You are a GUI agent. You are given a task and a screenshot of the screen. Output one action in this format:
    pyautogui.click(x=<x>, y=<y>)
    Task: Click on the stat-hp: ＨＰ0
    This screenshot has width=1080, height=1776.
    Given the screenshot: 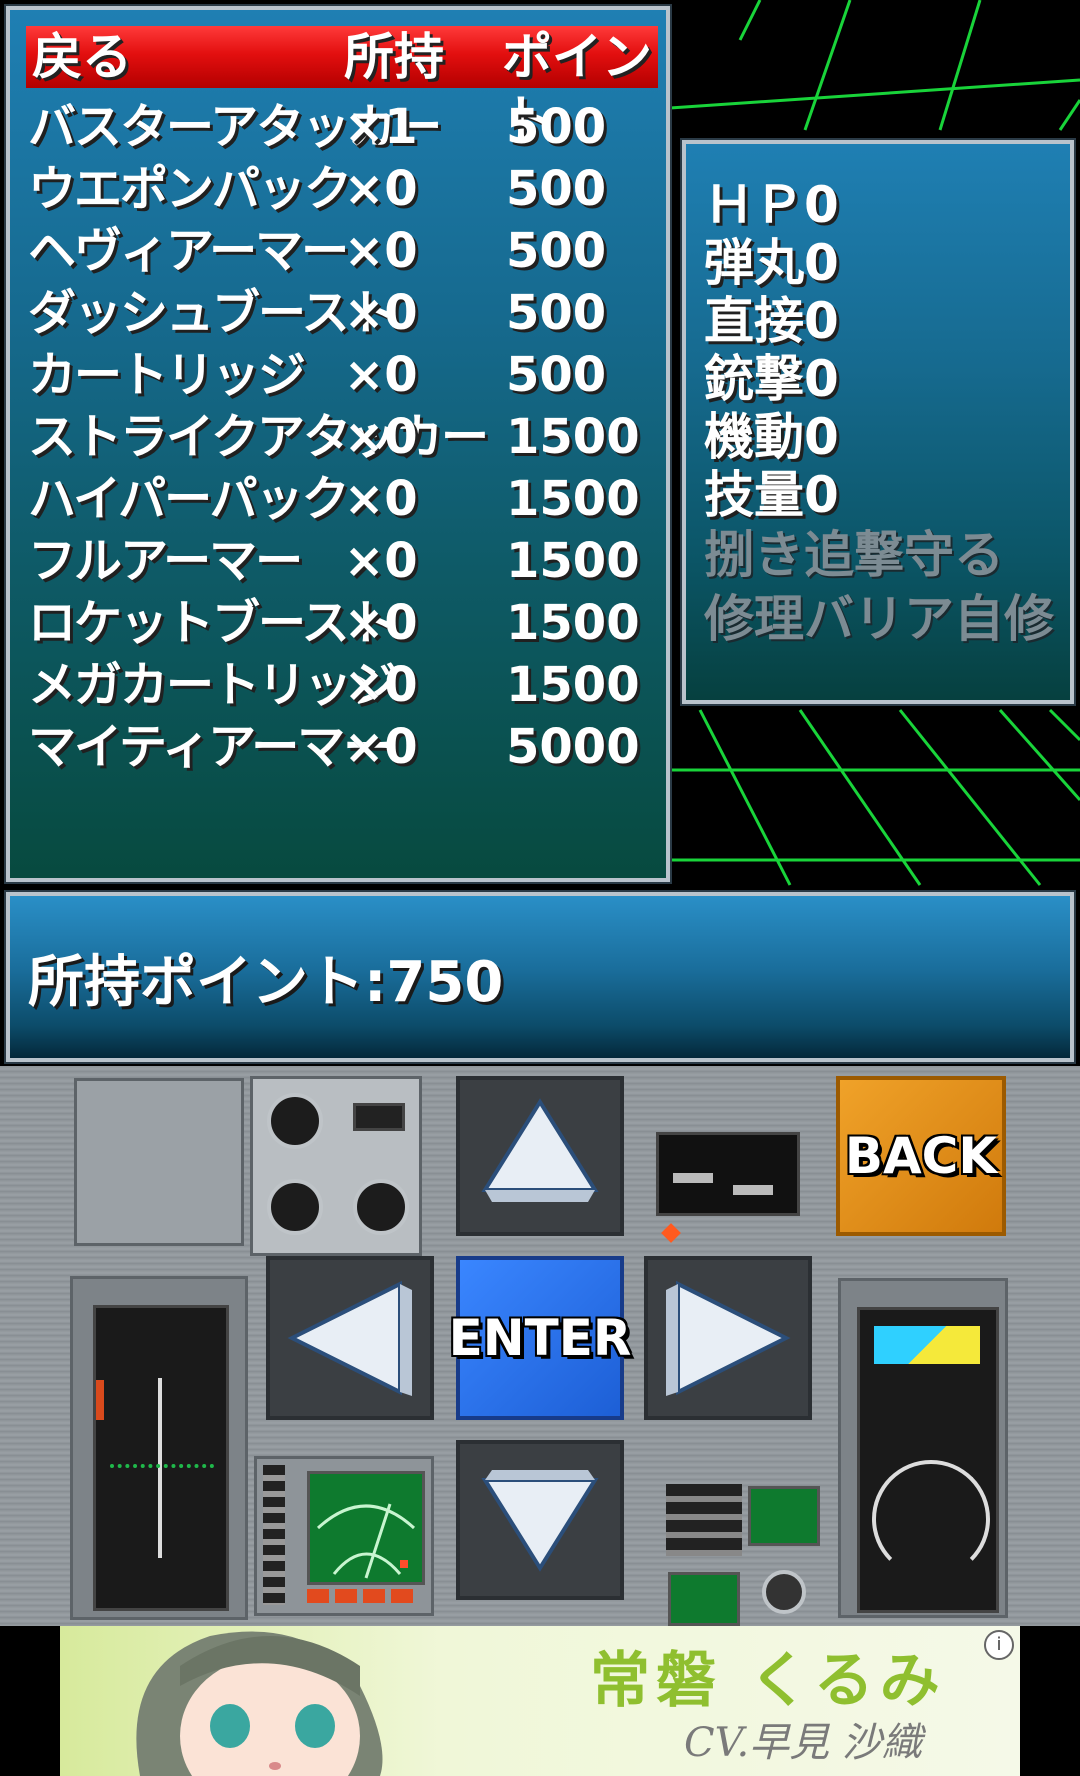 What is the action you would take?
    pyautogui.click(x=771, y=205)
    